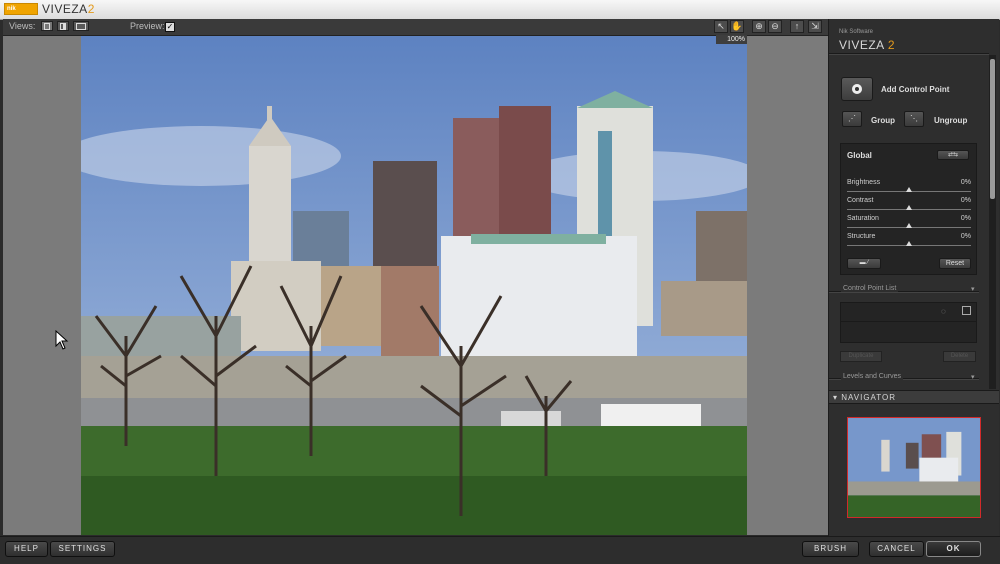 The height and width of the screenshot is (564, 1000). Describe the element at coordinates (22, 26) in the screenshot. I see `views-label: Views:` at that location.